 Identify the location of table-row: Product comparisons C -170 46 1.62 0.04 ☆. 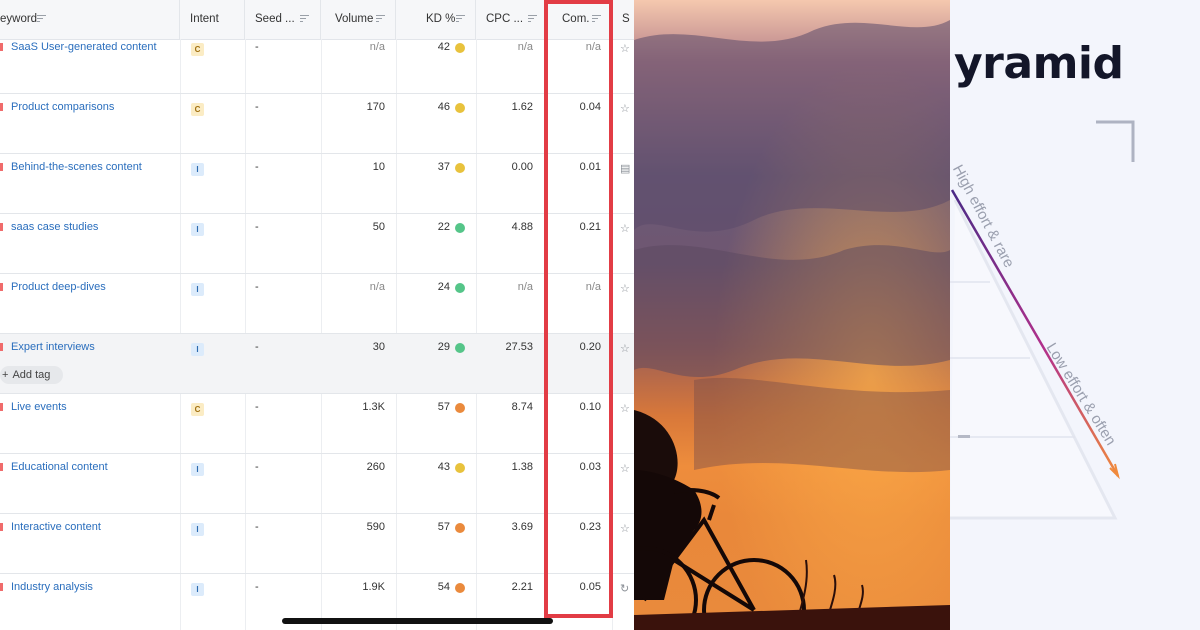
(317, 124).